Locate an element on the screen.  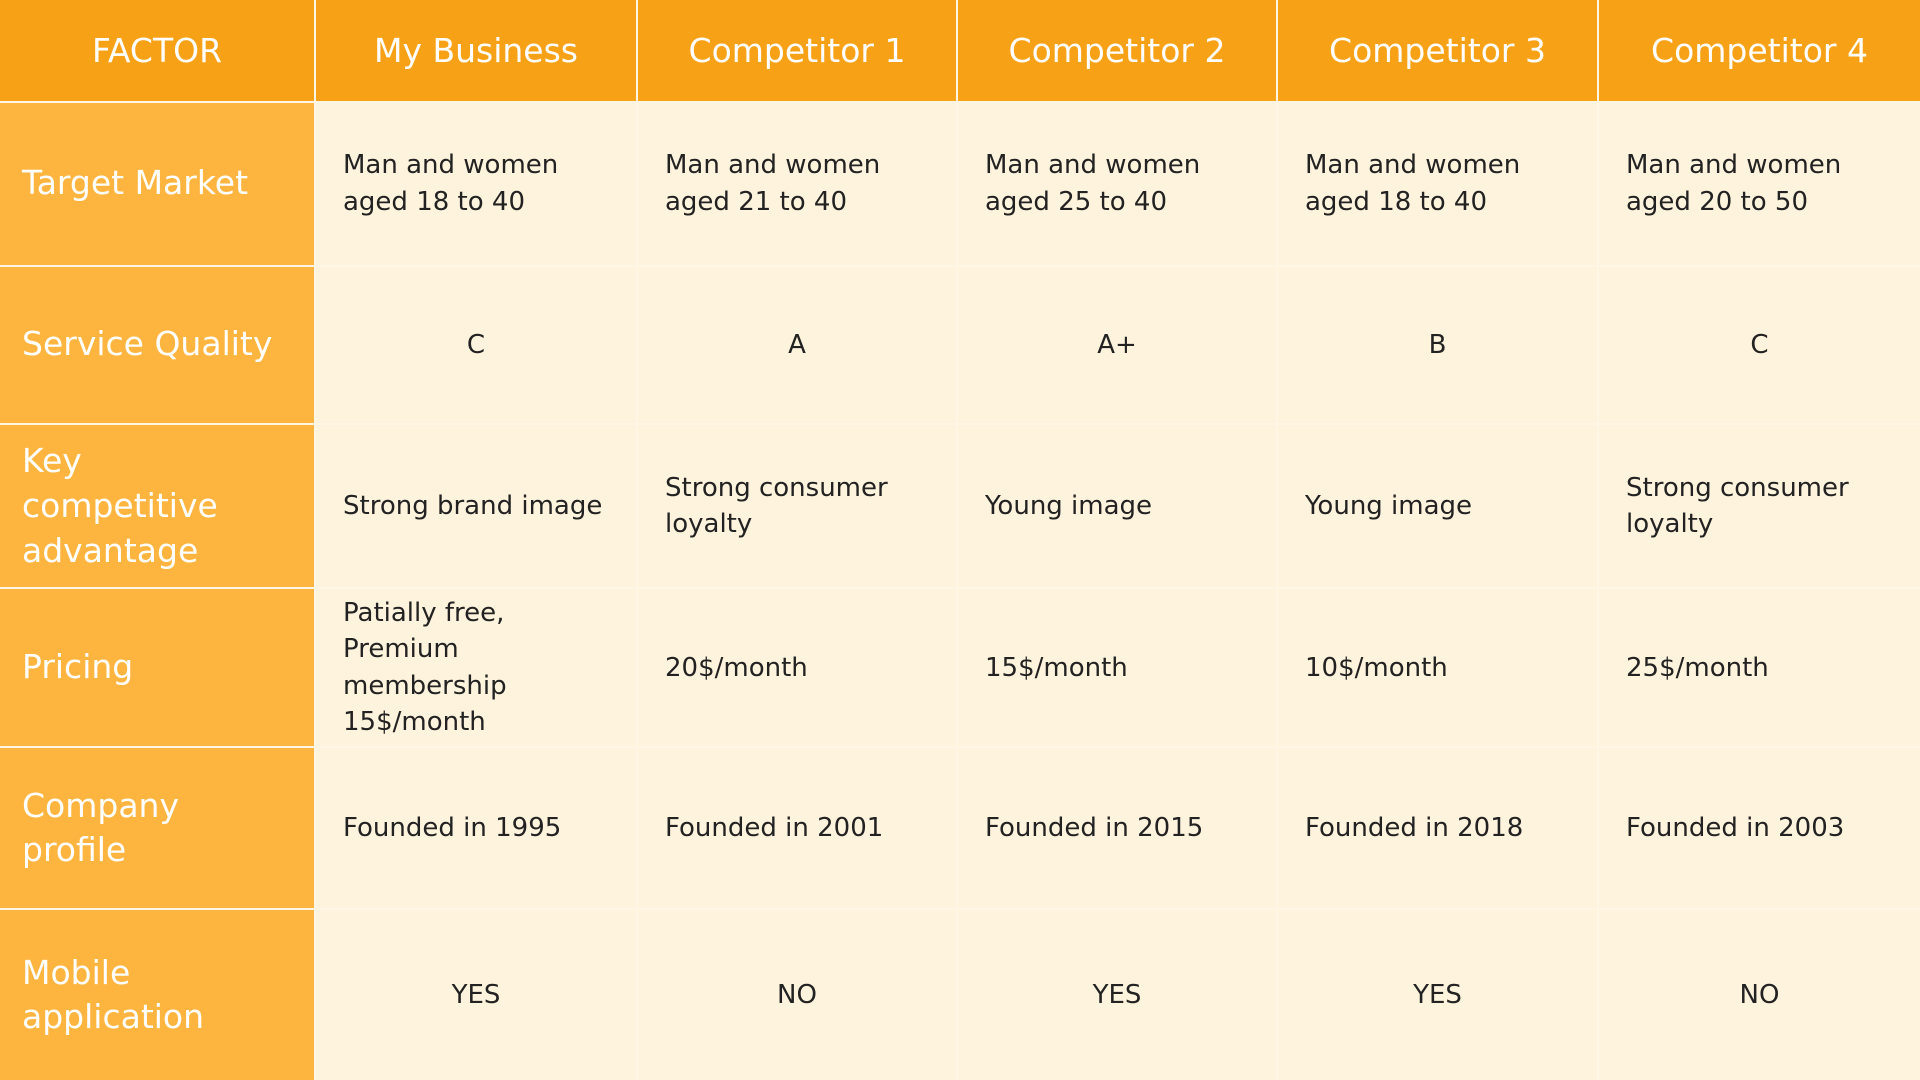
table-cell: Founded in 2018 is located at coordinates (1437, 828).